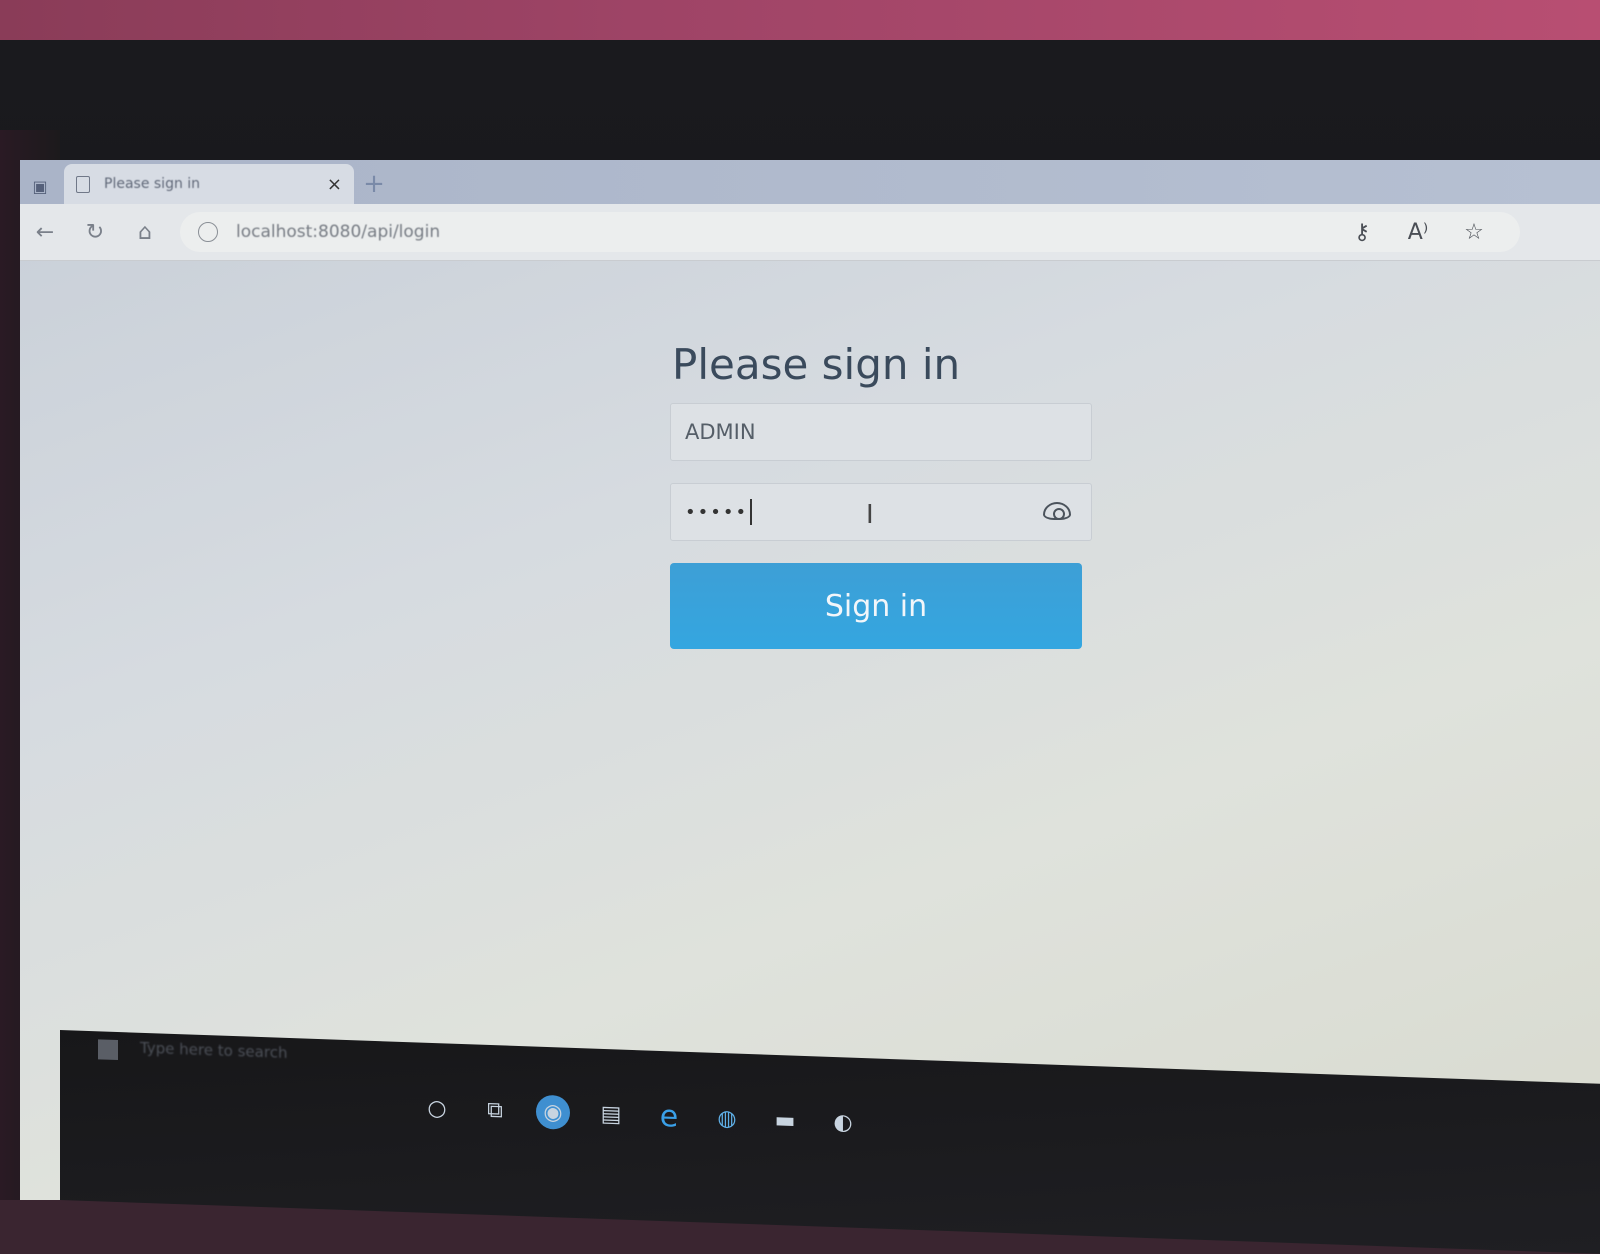 The height and width of the screenshot is (1254, 1600). What do you see at coordinates (843, 1122) in the screenshot?
I see `app-icon-2: ◐` at bounding box center [843, 1122].